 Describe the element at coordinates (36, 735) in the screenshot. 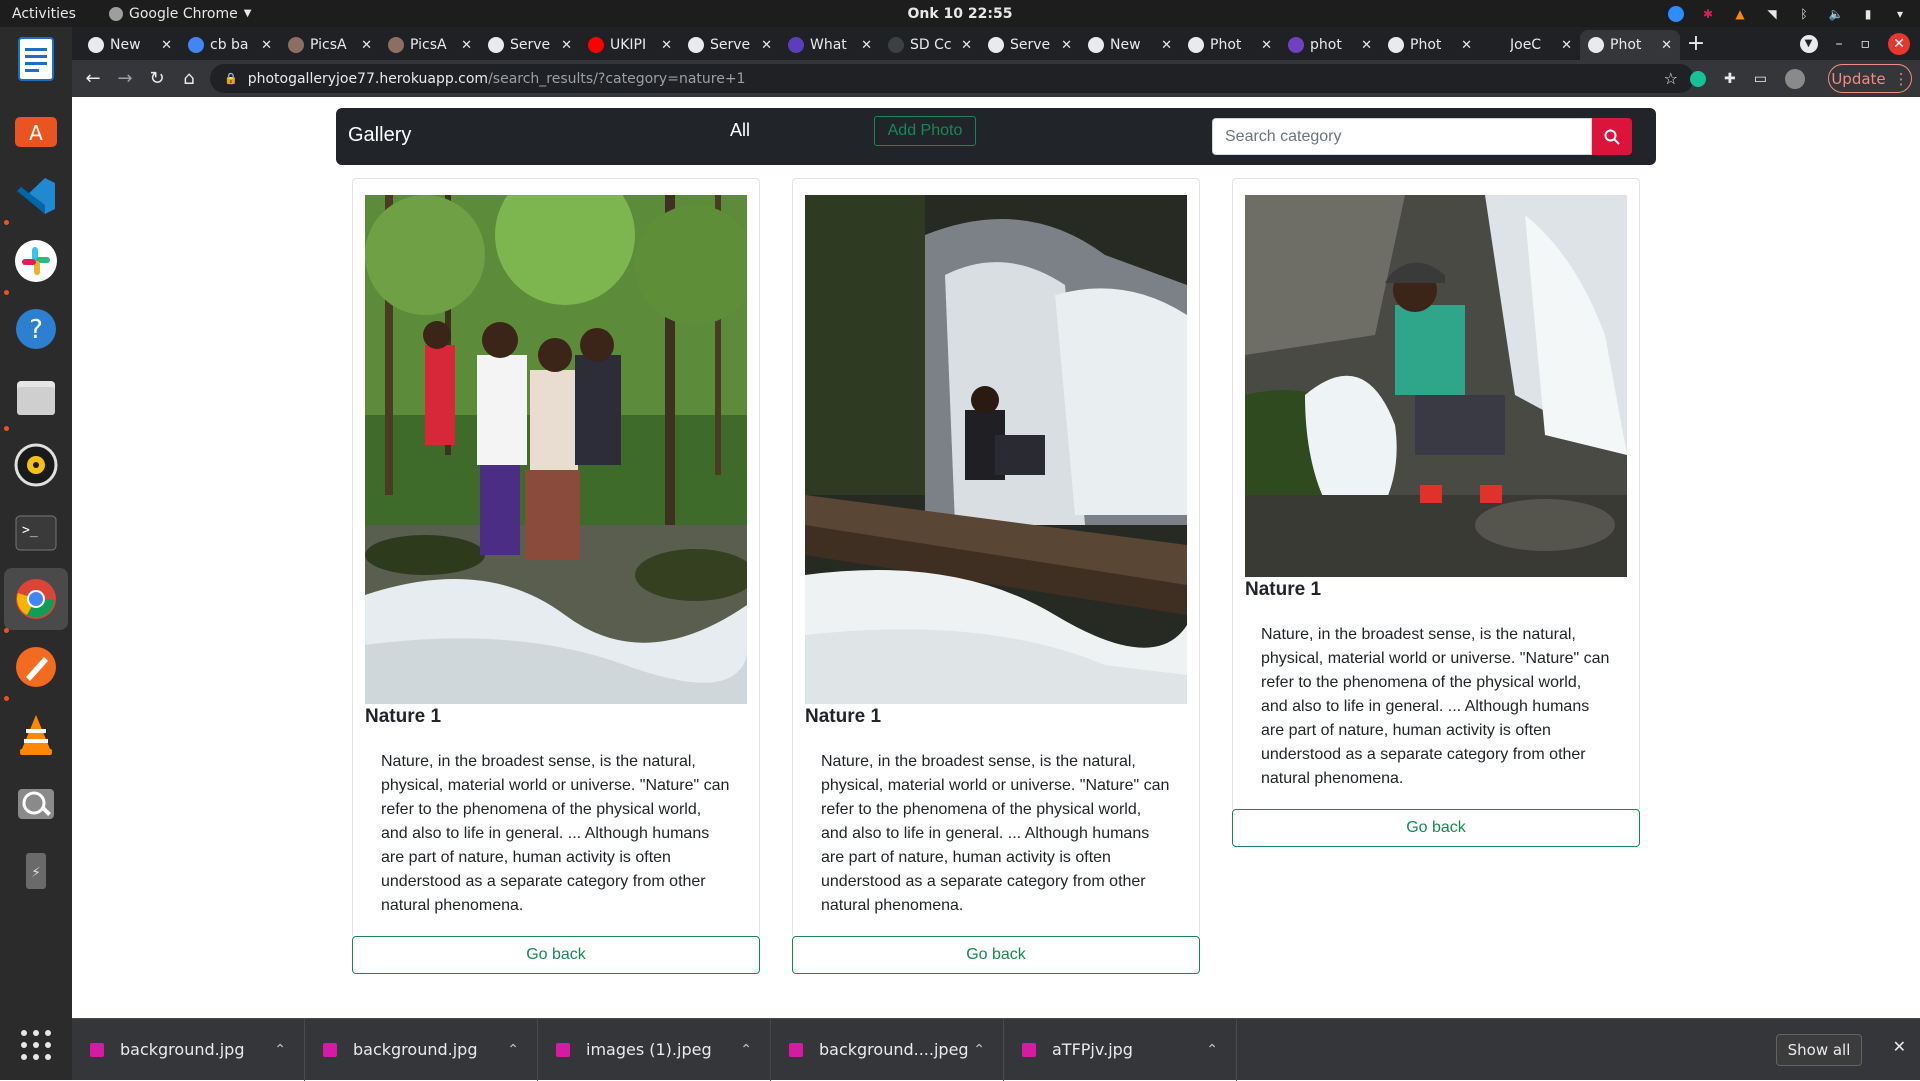

I see `vlc-icon` at that location.